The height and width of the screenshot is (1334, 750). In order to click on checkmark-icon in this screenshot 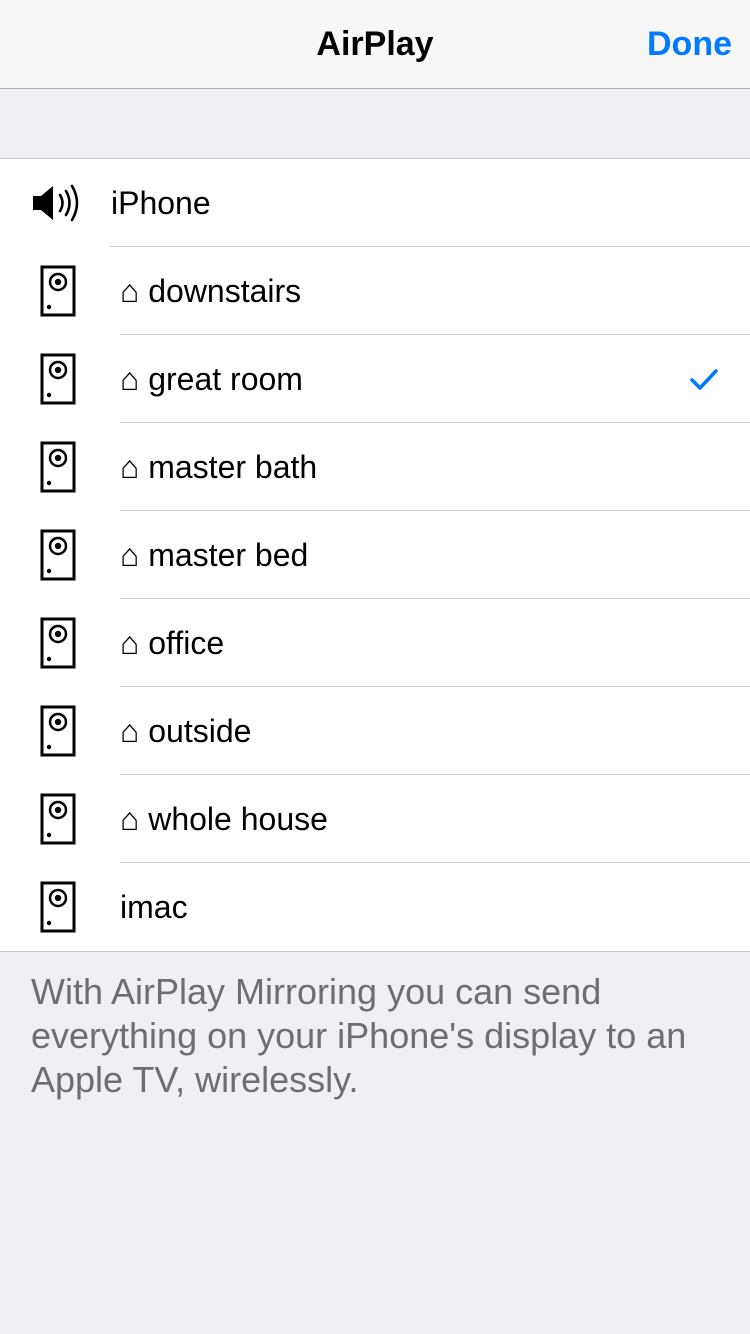, I will do `click(704, 379)`.